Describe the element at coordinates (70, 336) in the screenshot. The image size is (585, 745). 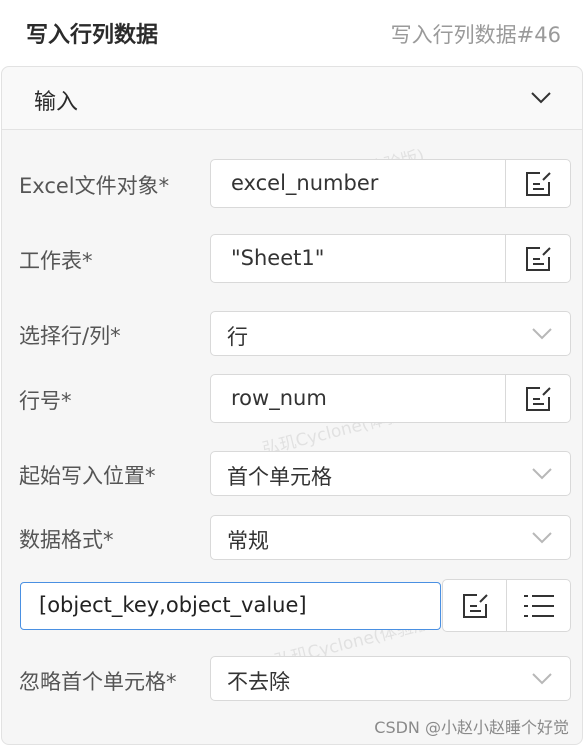
I see `field-label-row-col: 选择行/列*` at that location.